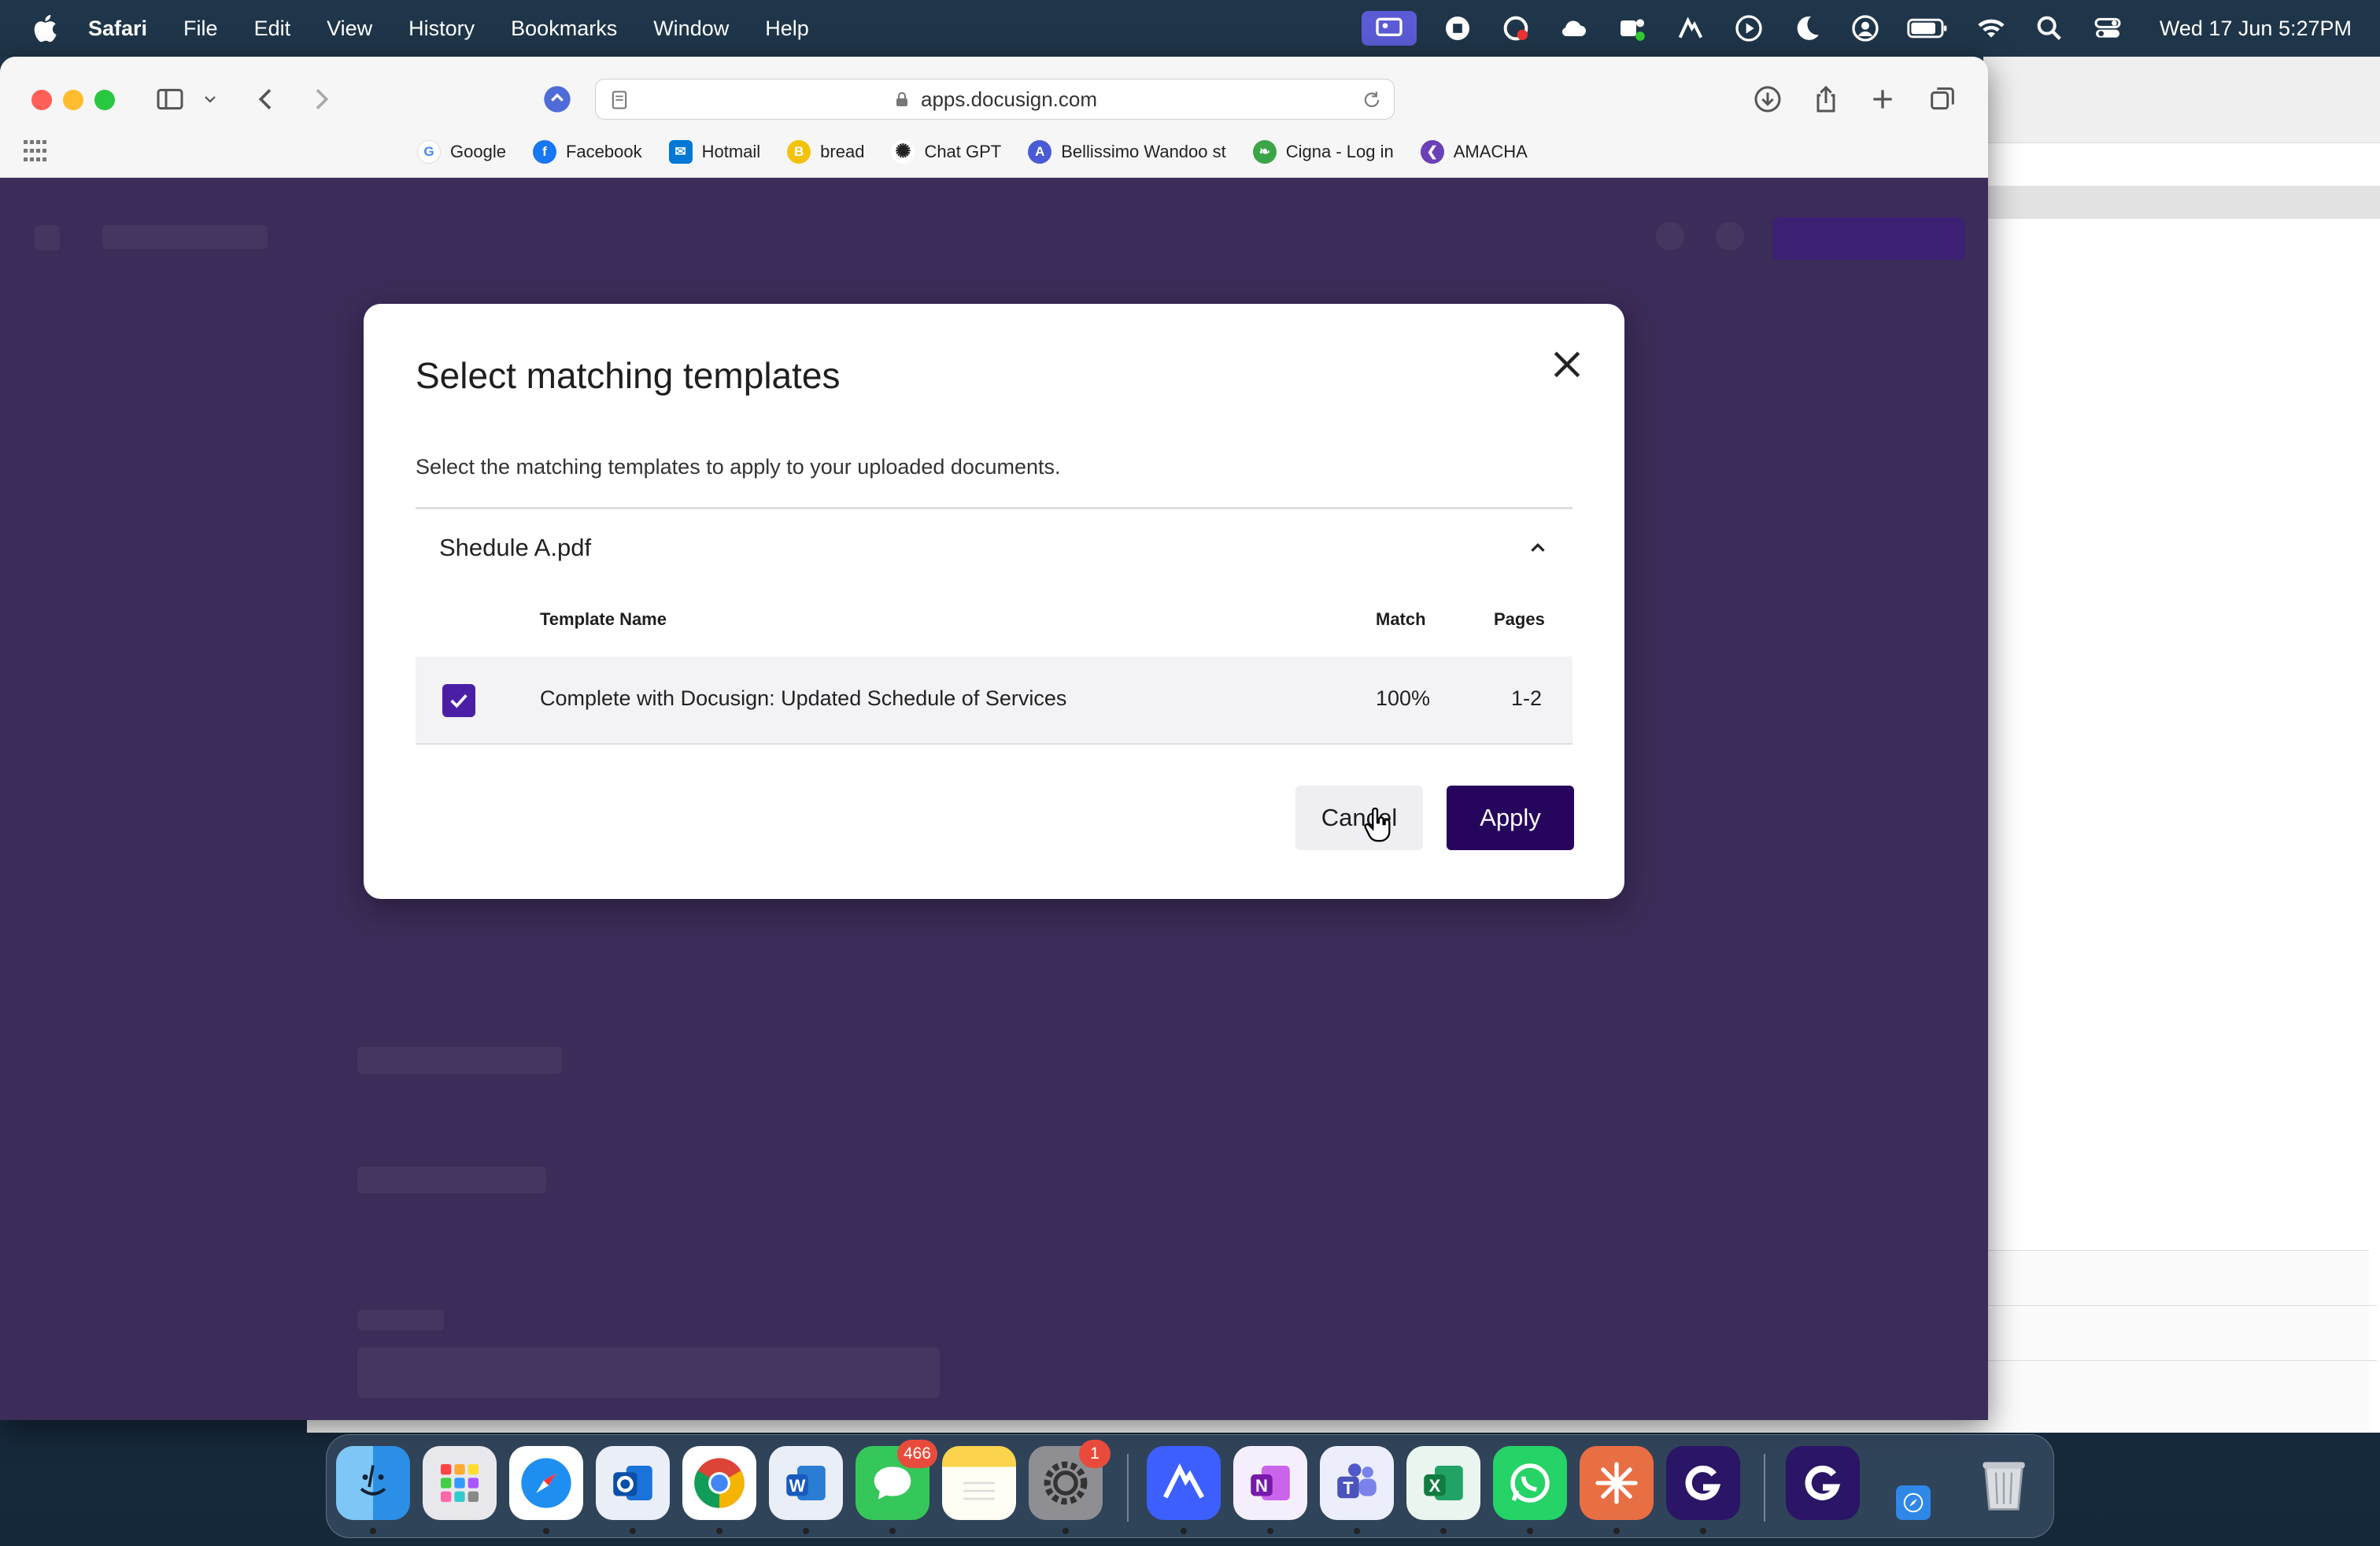 This screenshot has height=1546, width=2380. I want to click on bookmark-hotmail: ✉ Hotmail, so click(714, 152).